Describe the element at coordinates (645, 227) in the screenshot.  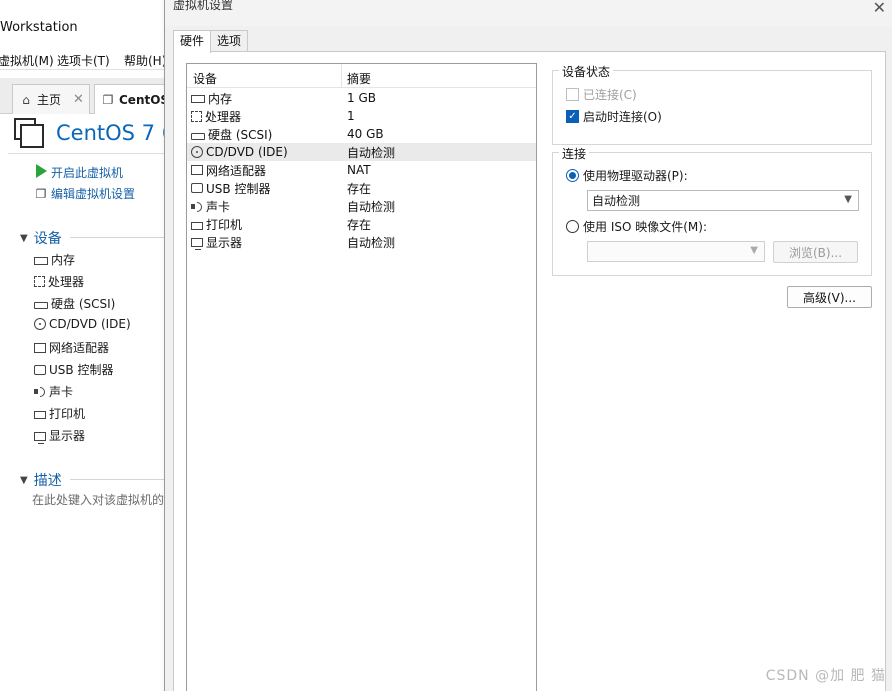
I see `iso-image-label: 使用 ISO 映像文件(M):` at that location.